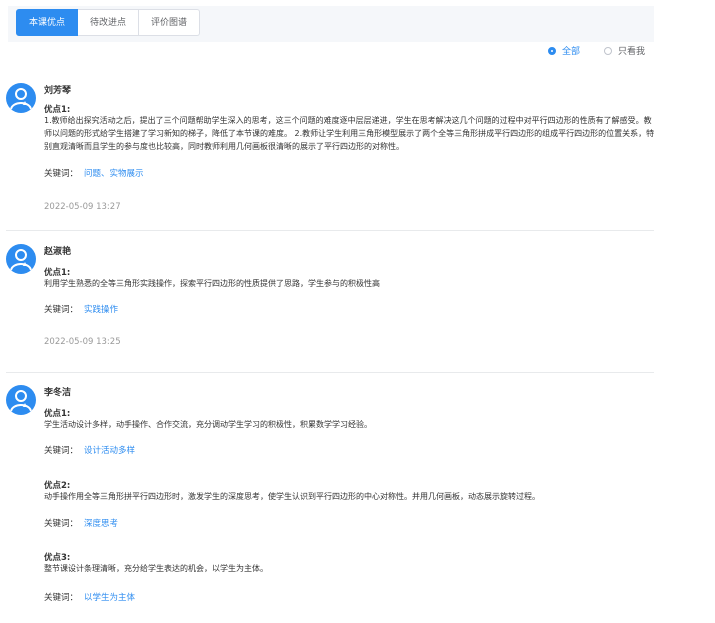 This screenshot has width=715, height=623. What do you see at coordinates (596, 50) in the screenshot?
I see `view-filter: 全部 只看我` at bounding box center [596, 50].